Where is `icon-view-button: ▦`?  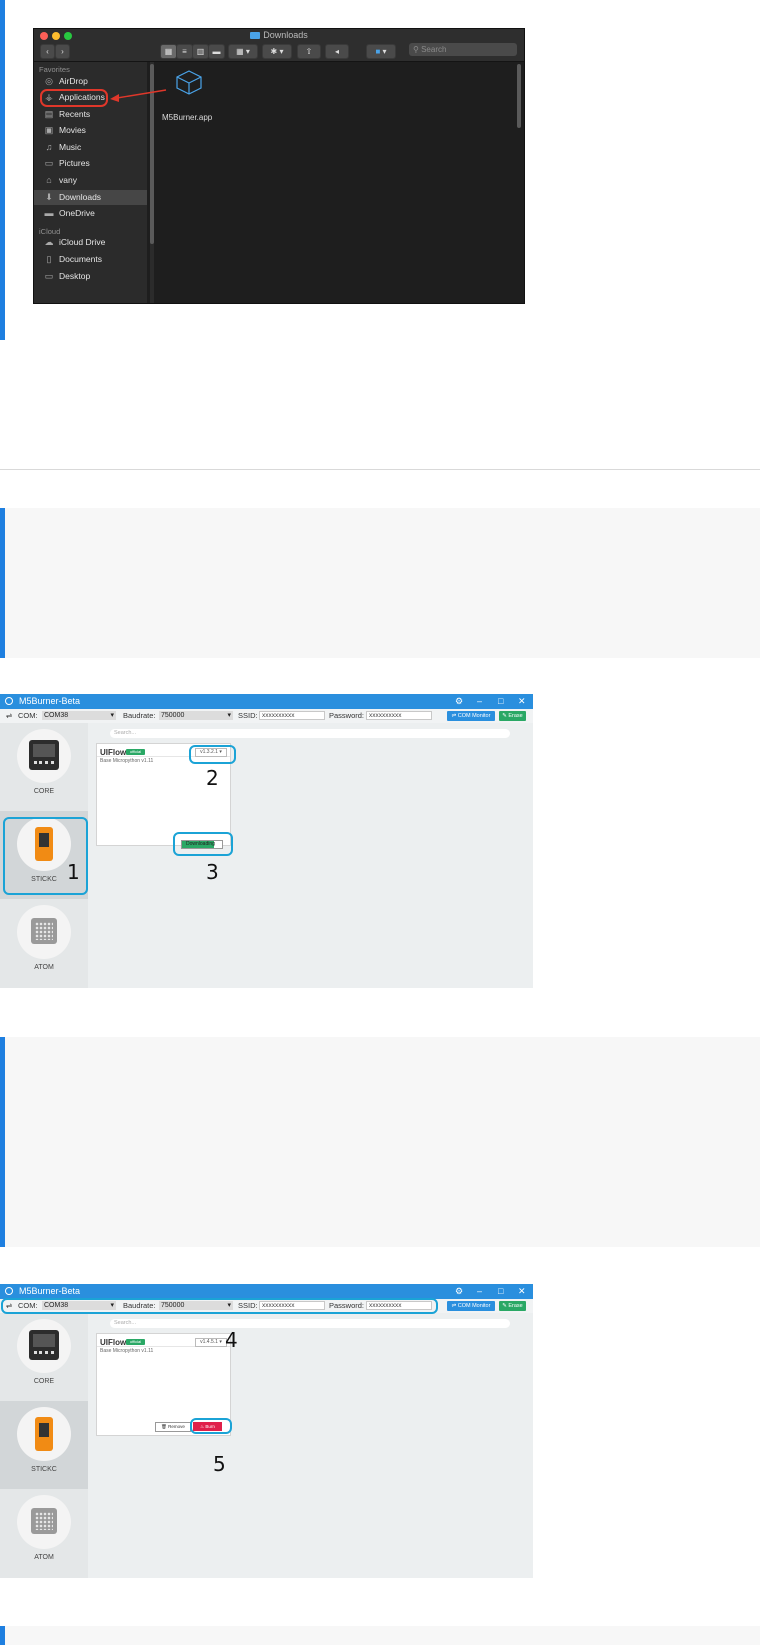 icon-view-button: ▦ is located at coordinates (168, 51).